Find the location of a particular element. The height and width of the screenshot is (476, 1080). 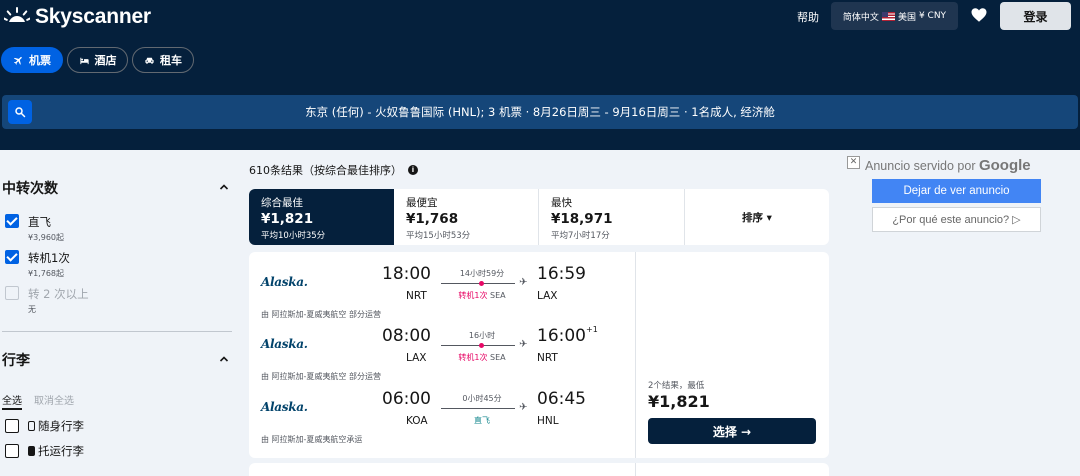

card-divider is located at coordinates (635, 469).